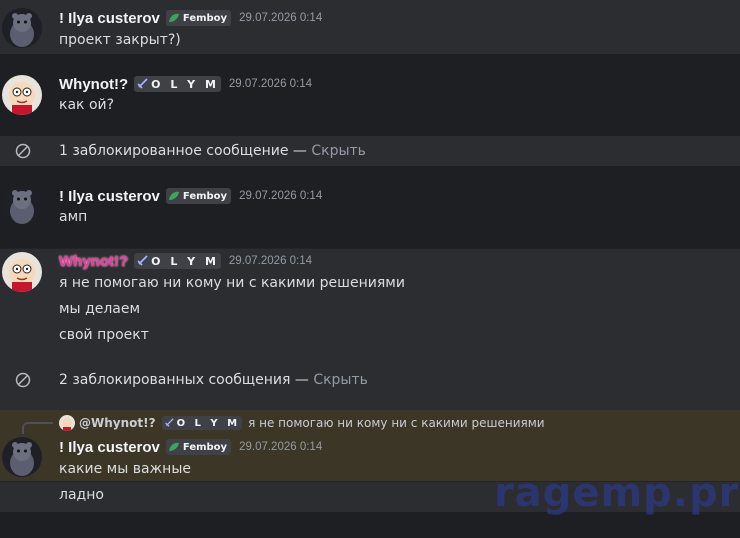  Describe the element at coordinates (81, 495) in the screenshot. I see `message-text: ладно` at that location.